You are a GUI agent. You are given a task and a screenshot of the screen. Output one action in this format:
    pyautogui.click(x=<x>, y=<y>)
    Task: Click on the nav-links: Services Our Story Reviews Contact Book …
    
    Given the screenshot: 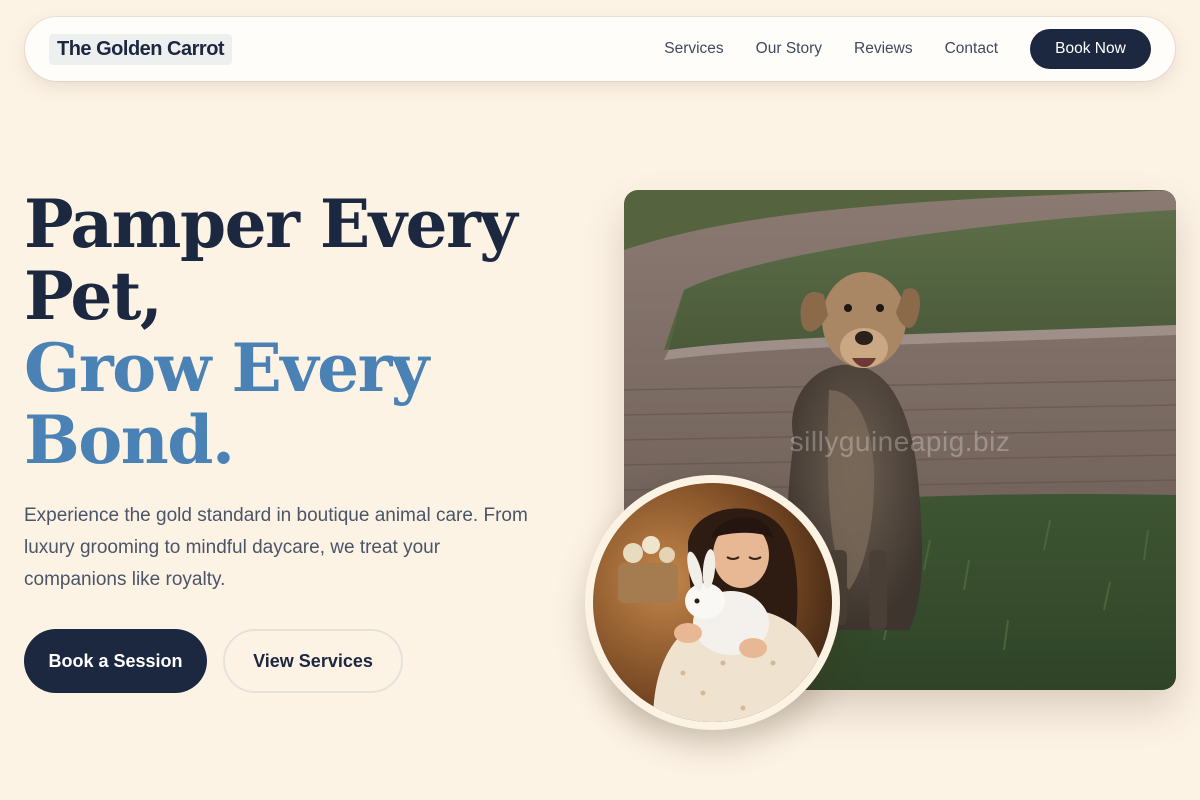 What is the action you would take?
    pyautogui.click(x=907, y=49)
    